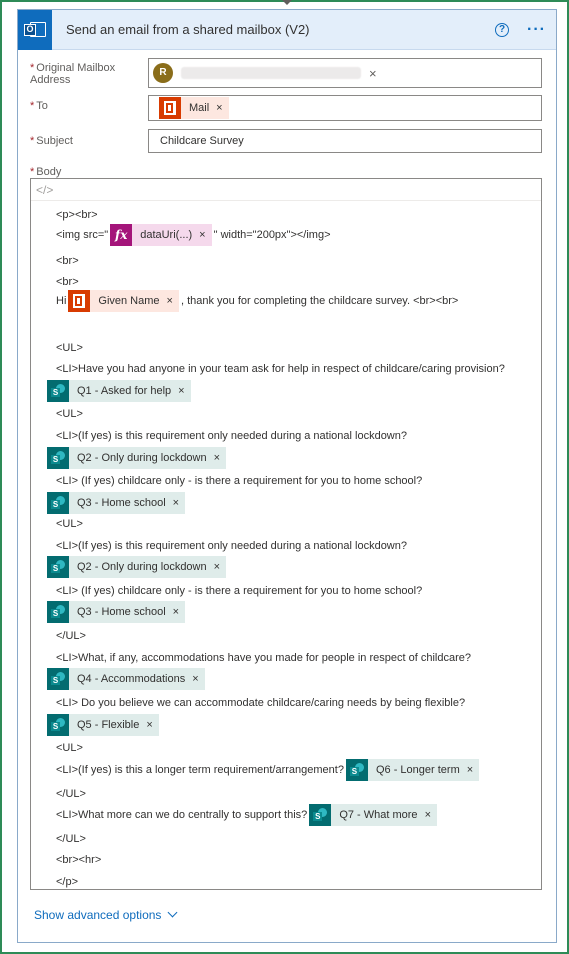 The width and height of the screenshot is (569, 954). Describe the element at coordinates (345, 108) in the screenshot. I see `to-input: Mail ×` at that location.